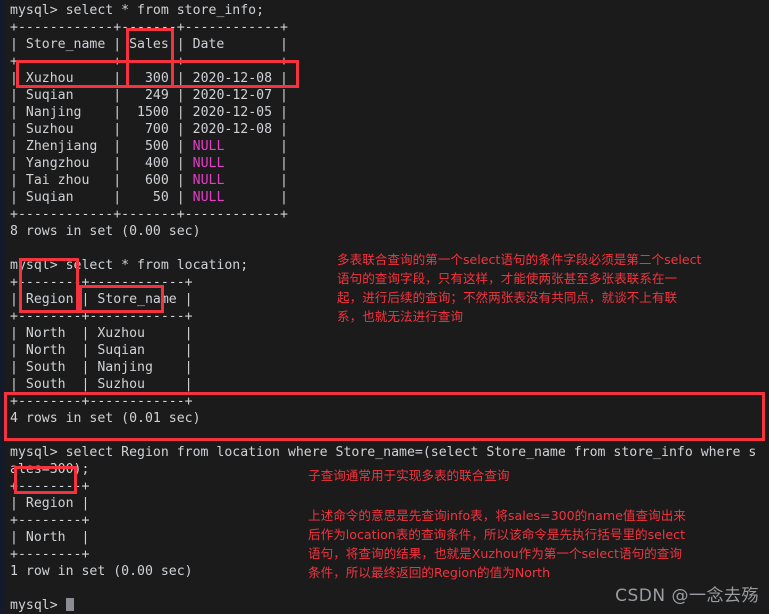 The height and width of the screenshot is (614, 769). What do you see at coordinates (153, 197) in the screenshot?
I see `table-cell-sales: 50 |` at bounding box center [153, 197].